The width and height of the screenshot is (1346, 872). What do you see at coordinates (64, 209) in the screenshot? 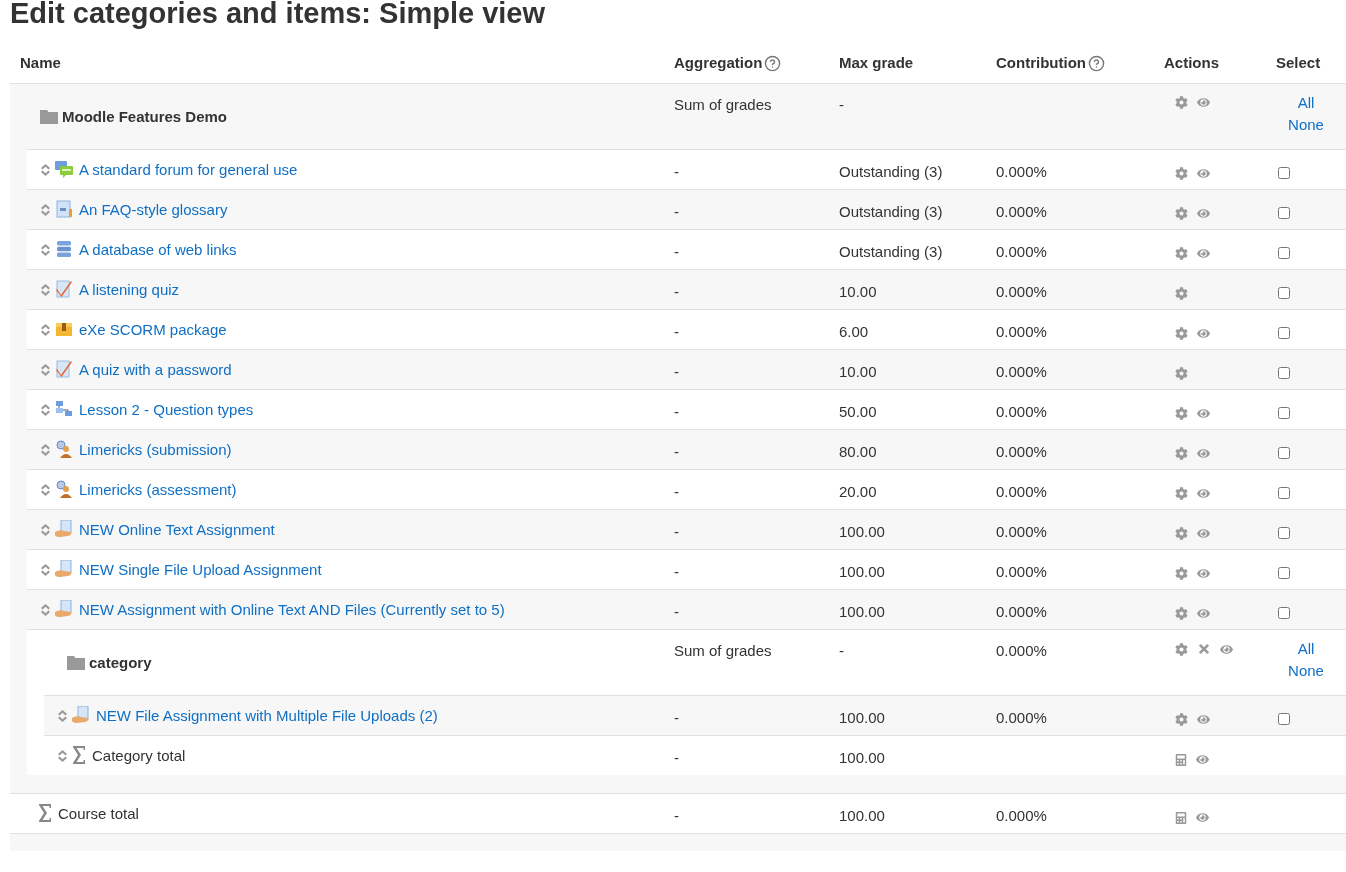
I see `book-page-icon` at bounding box center [64, 209].